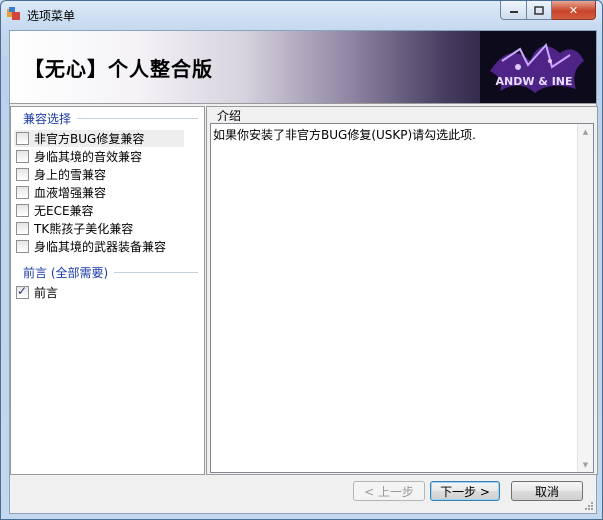  Describe the element at coordinates (89, 139) in the screenshot. I see `option-label: 非官方BUG修复兼容` at that location.